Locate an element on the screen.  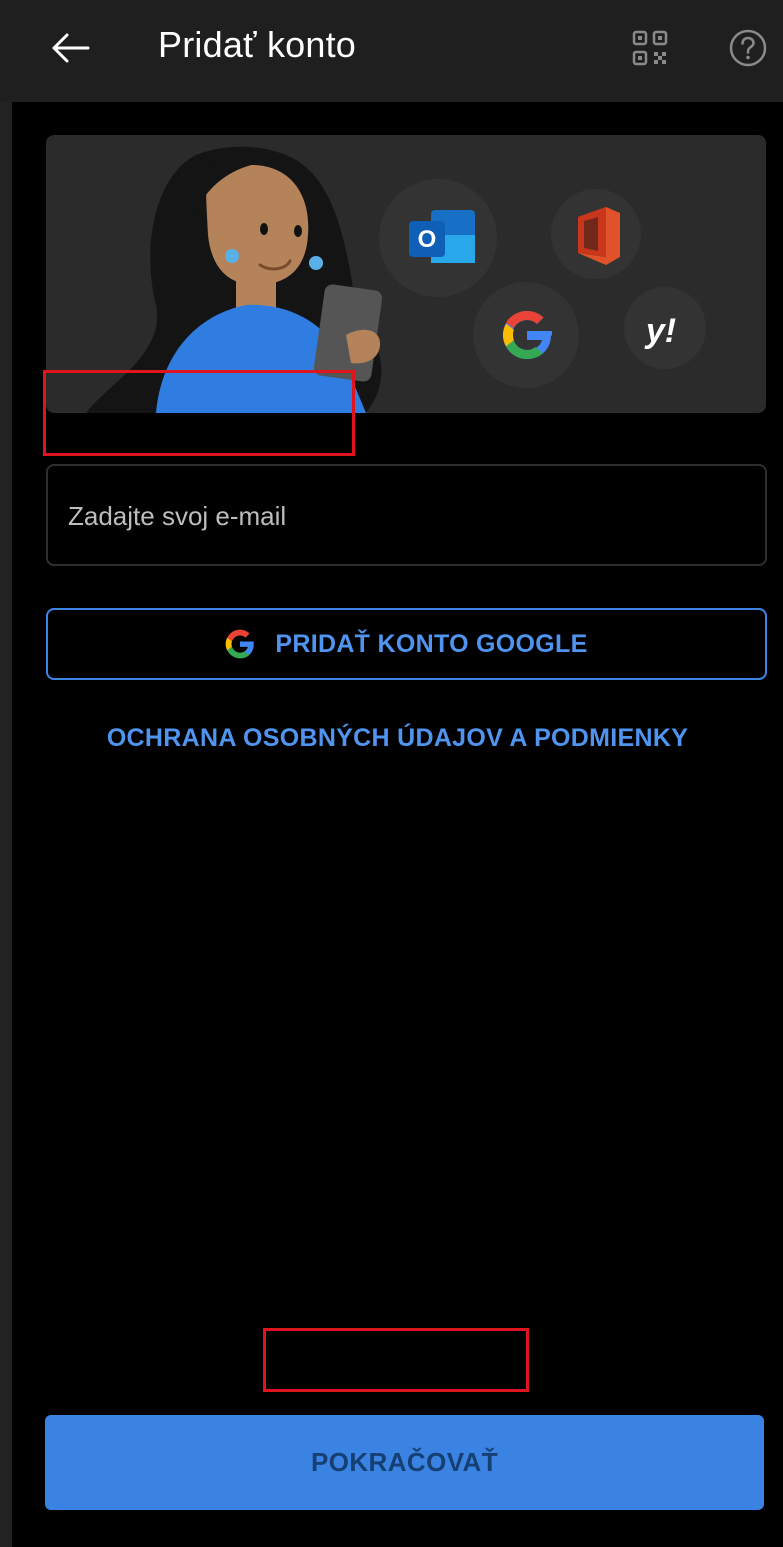
email-field is located at coordinates (406, 515).